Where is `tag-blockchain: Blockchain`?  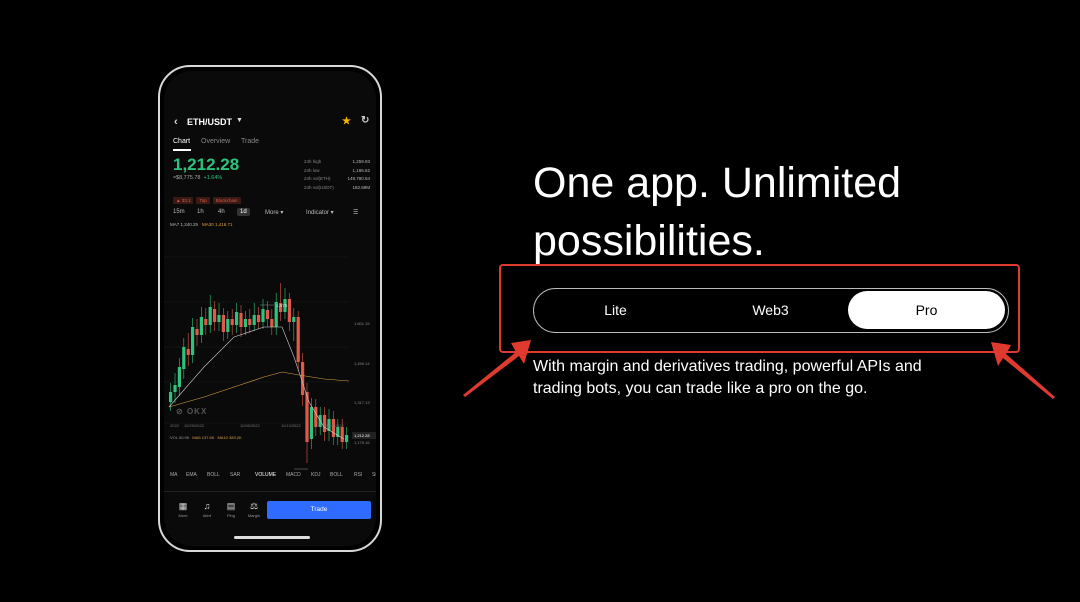 tag-blockchain: Blockchain is located at coordinates (226, 200).